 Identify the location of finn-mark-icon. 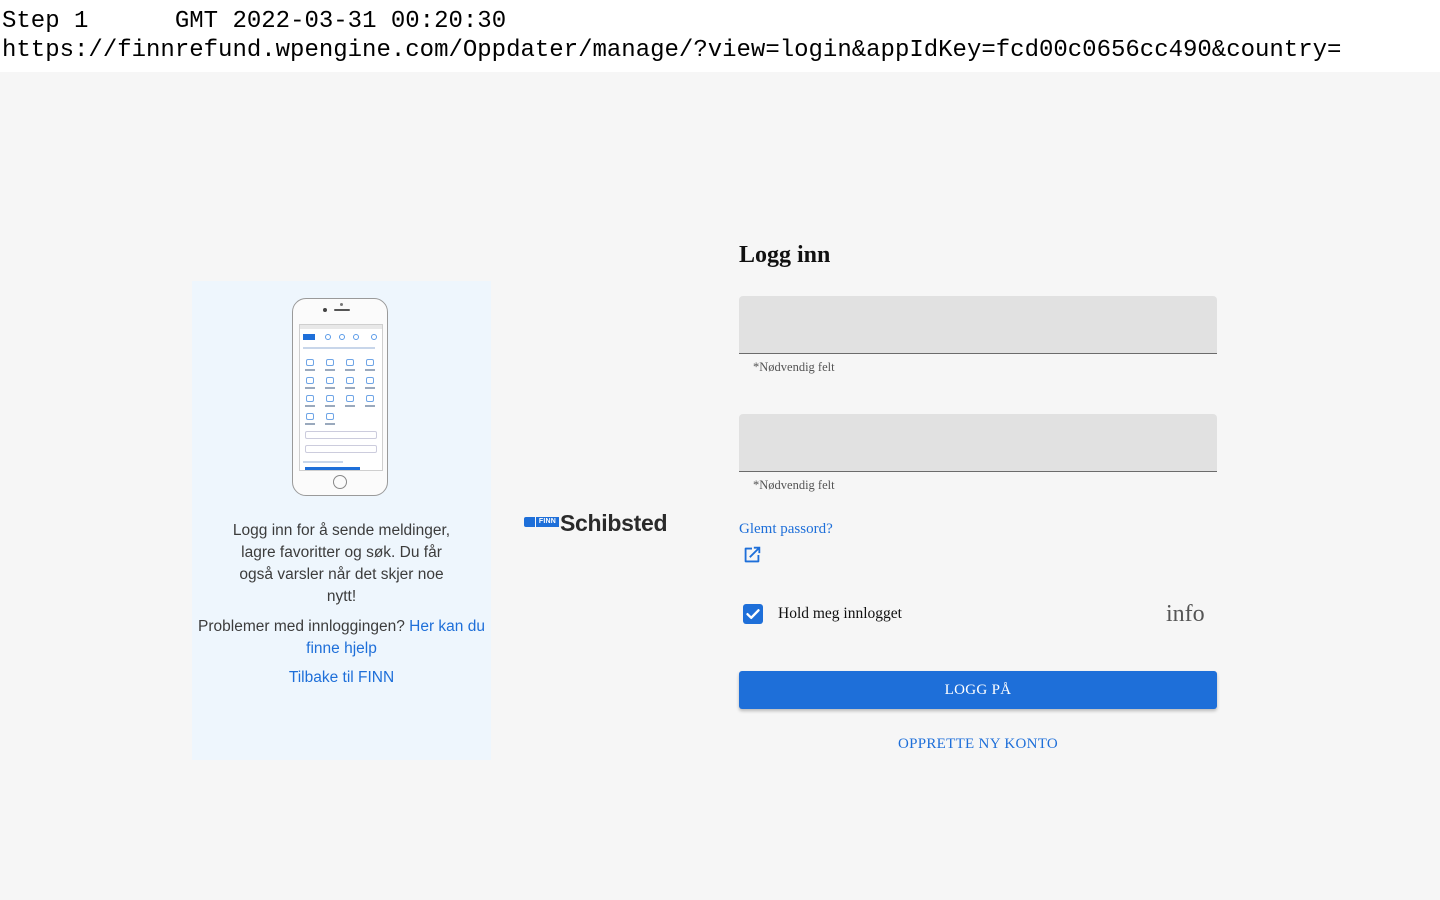
(529, 522).